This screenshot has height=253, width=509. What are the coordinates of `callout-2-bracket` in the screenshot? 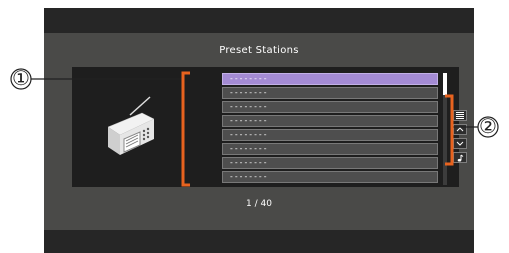 It's located at (449, 130).